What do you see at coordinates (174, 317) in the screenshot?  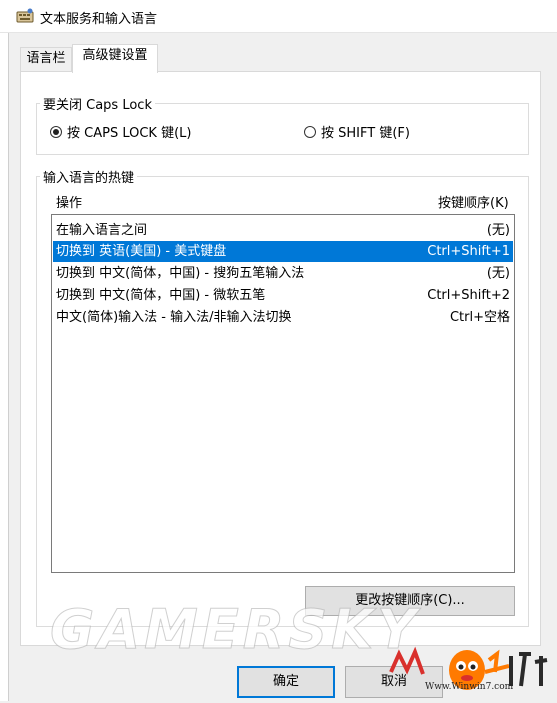 I see `list-item-action: 中文(简体)输入法 - 输入法/非输入法切换` at bounding box center [174, 317].